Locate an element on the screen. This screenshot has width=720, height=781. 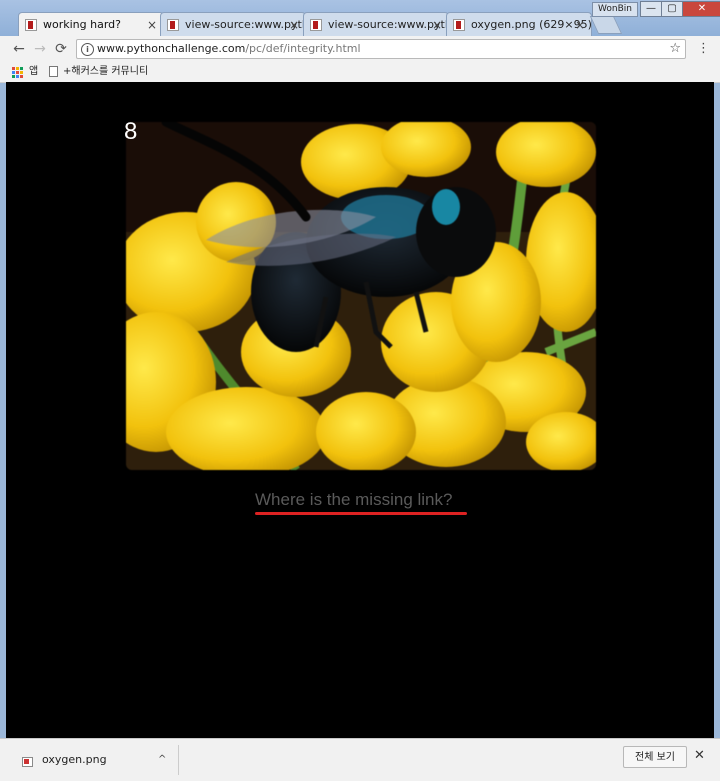
page-info-icon: i is located at coordinates (87, 49).